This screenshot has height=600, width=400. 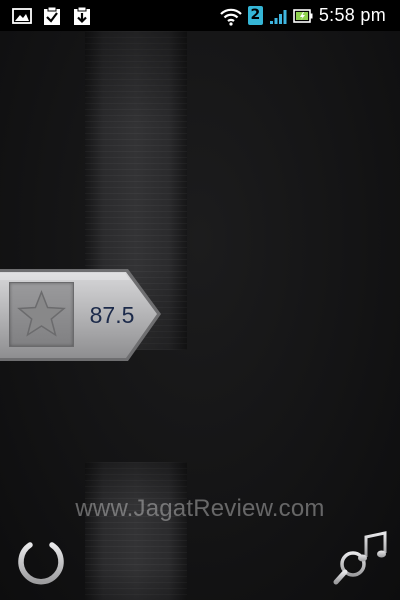 I want to click on wifi-icon, so click(x=231, y=17).